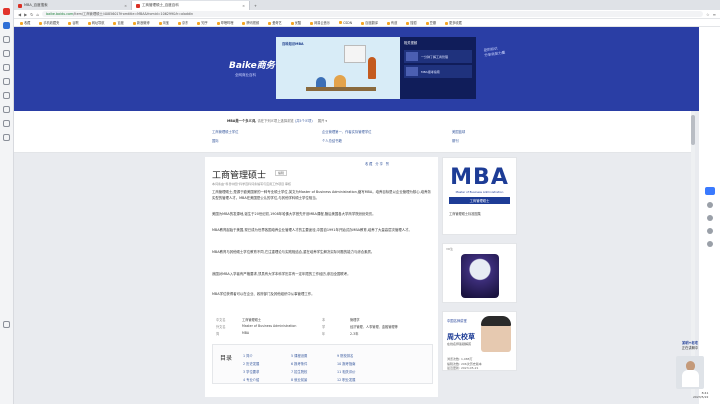 This screenshot has height=404, width=720. Describe the element at coordinates (183, 22) in the screenshot. I see `bookmark-item: 京东` at that location.